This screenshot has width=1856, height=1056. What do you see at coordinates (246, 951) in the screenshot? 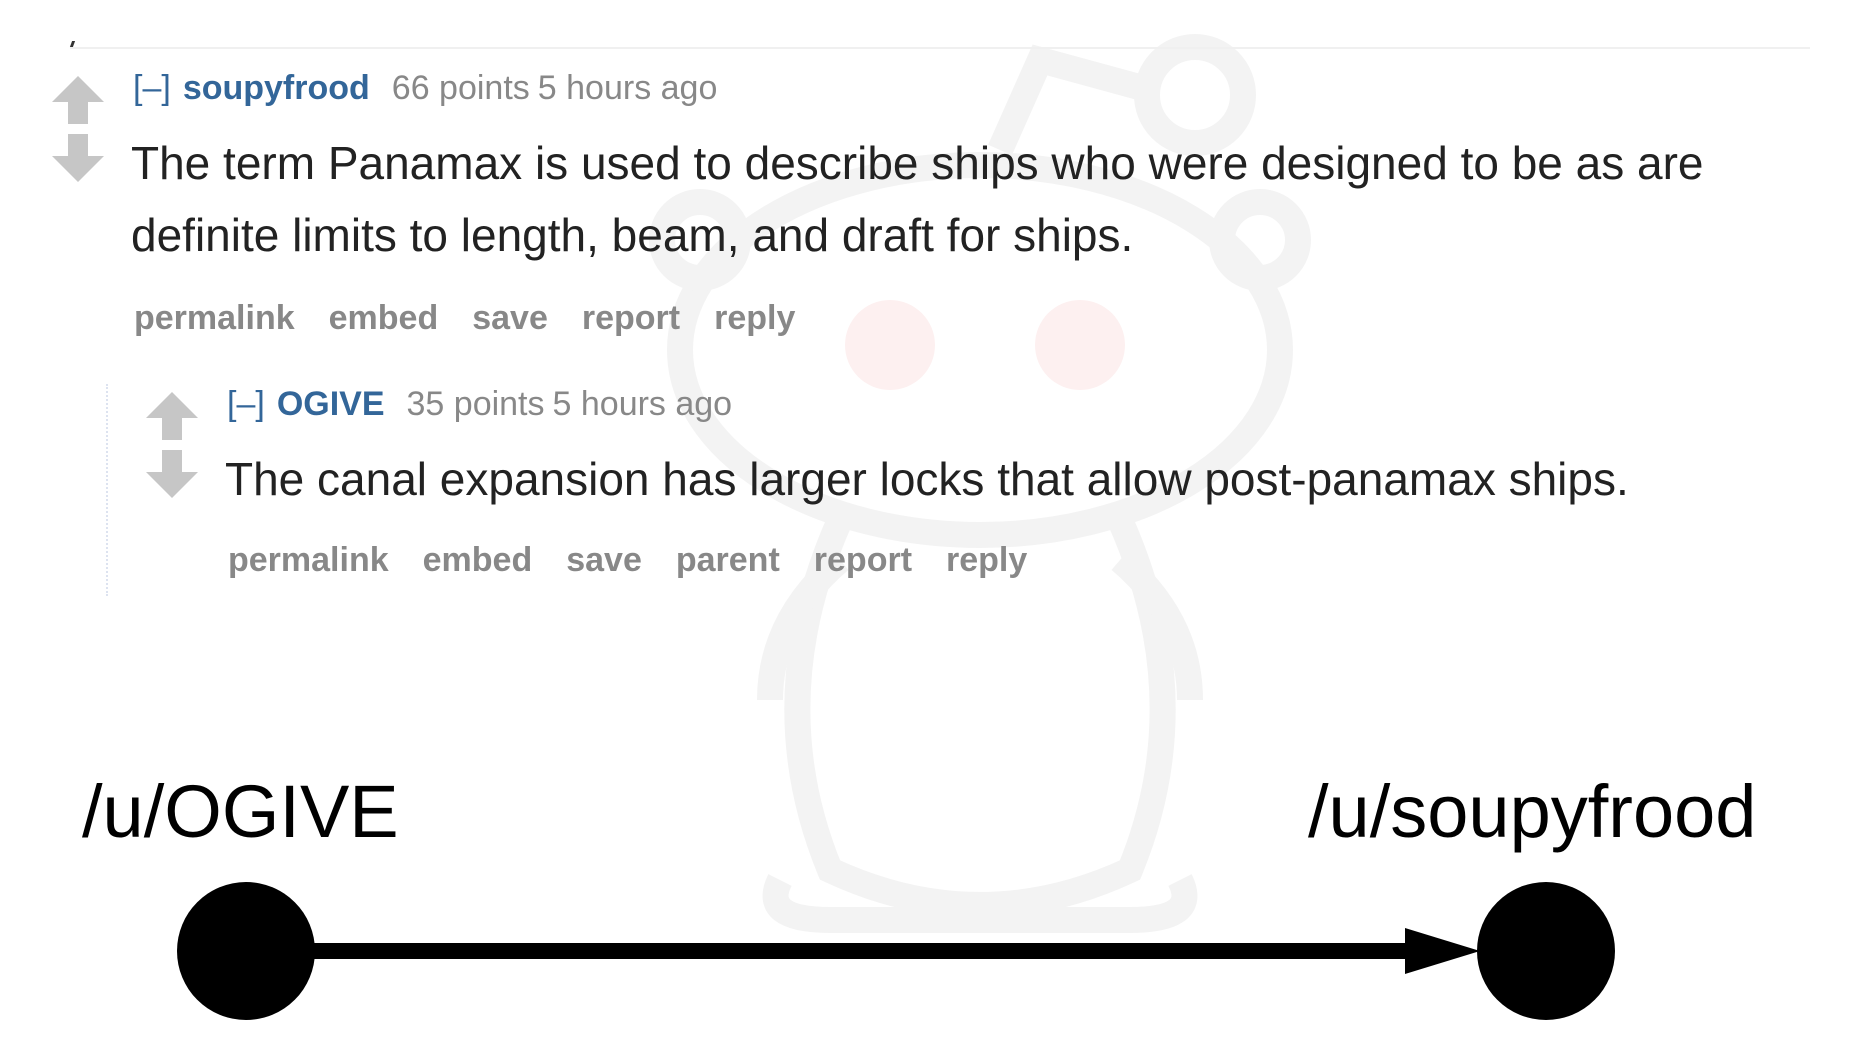
I see `source-node` at bounding box center [246, 951].